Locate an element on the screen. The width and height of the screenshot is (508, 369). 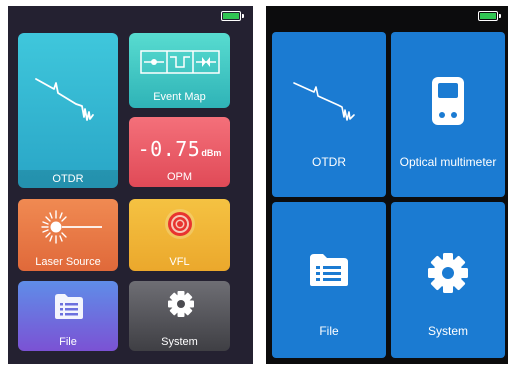
power-meter-readout: -0.75dBm is located at coordinates (179, 149).